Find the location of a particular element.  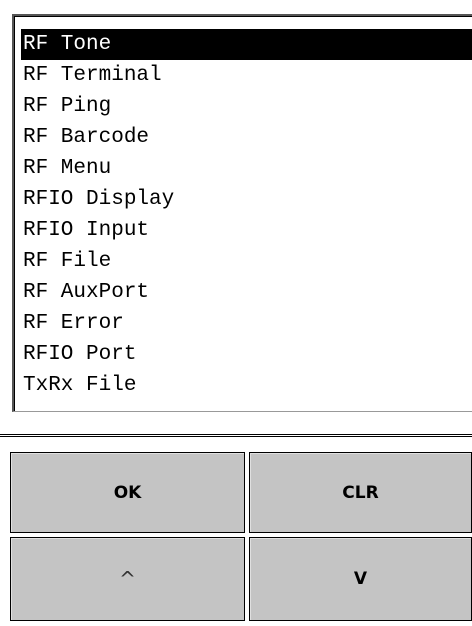

scroll-down-button: V is located at coordinates (360, 579).